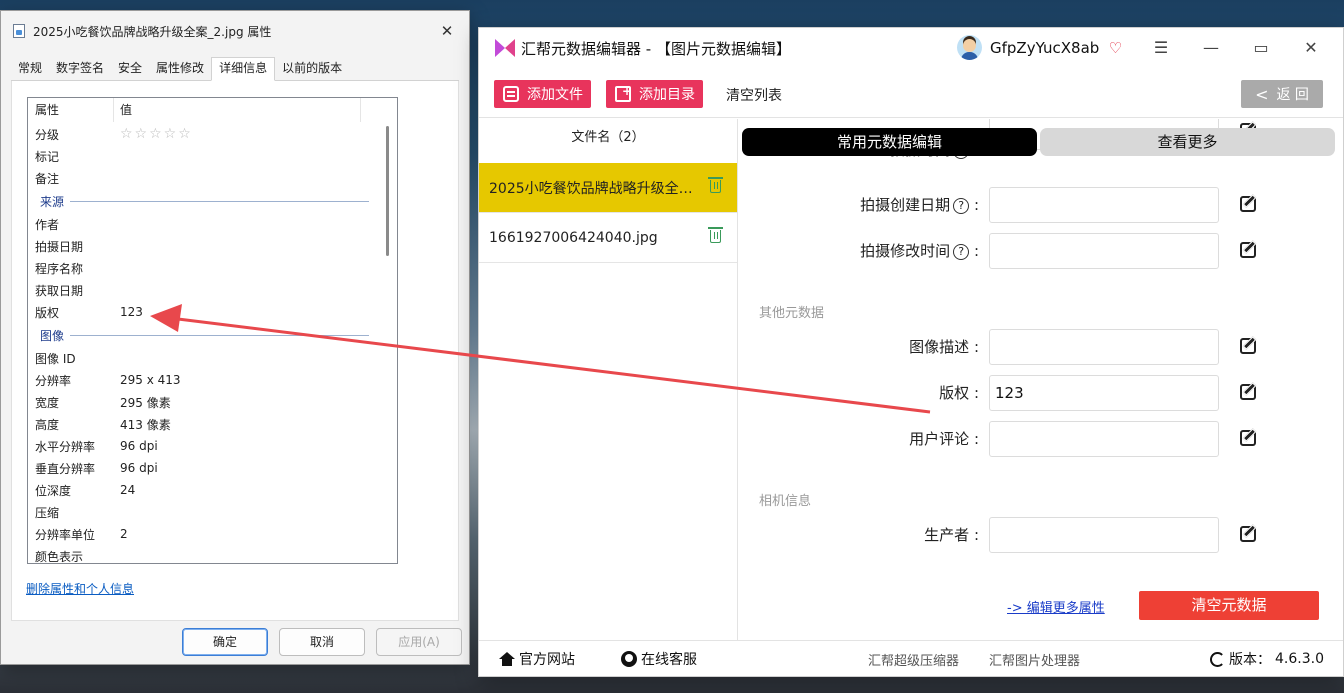  What do you see at coordinates (237, 110) in the screenshot?
I see `header-value: 值` at bounding box center [237, 110].